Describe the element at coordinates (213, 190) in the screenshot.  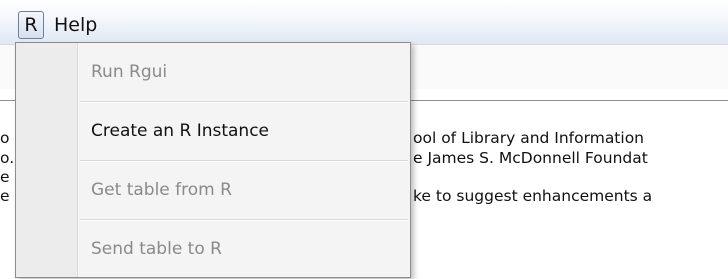
I see `menu-item-get-table-from-r: Get table from R` at that location.